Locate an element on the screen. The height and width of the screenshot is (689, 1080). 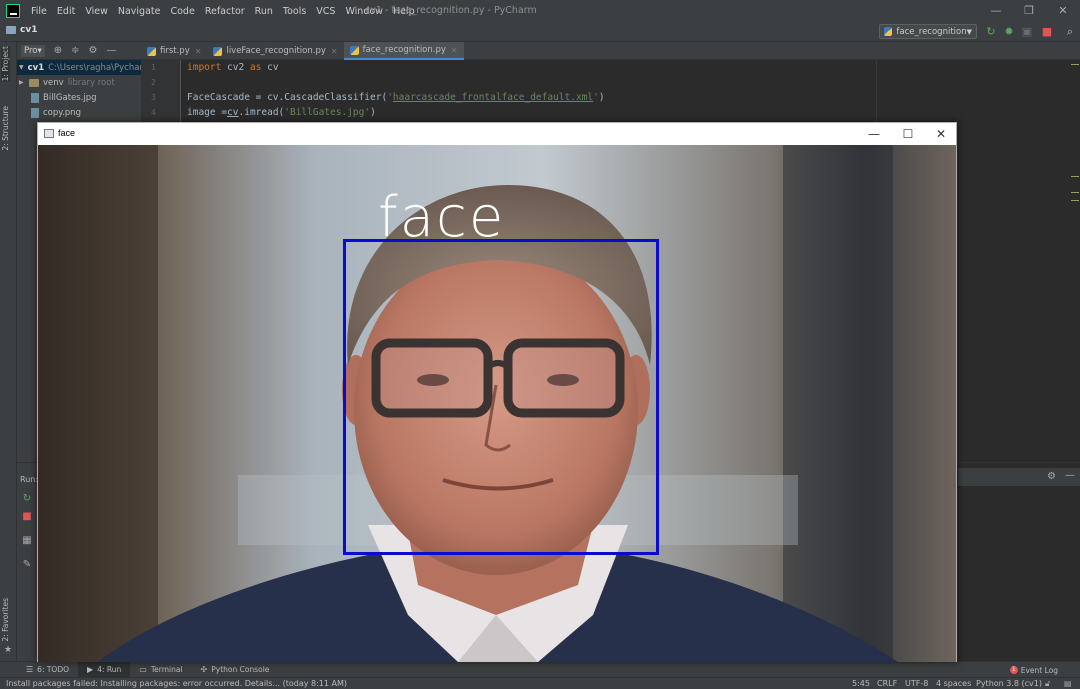
tab-label: Terminal is located at coordinates (166, 669).